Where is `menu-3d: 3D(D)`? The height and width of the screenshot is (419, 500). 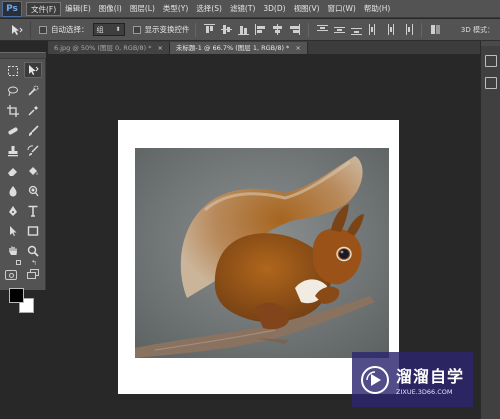
menu-3d: 3D(D) is located at coordinates (274, 9).